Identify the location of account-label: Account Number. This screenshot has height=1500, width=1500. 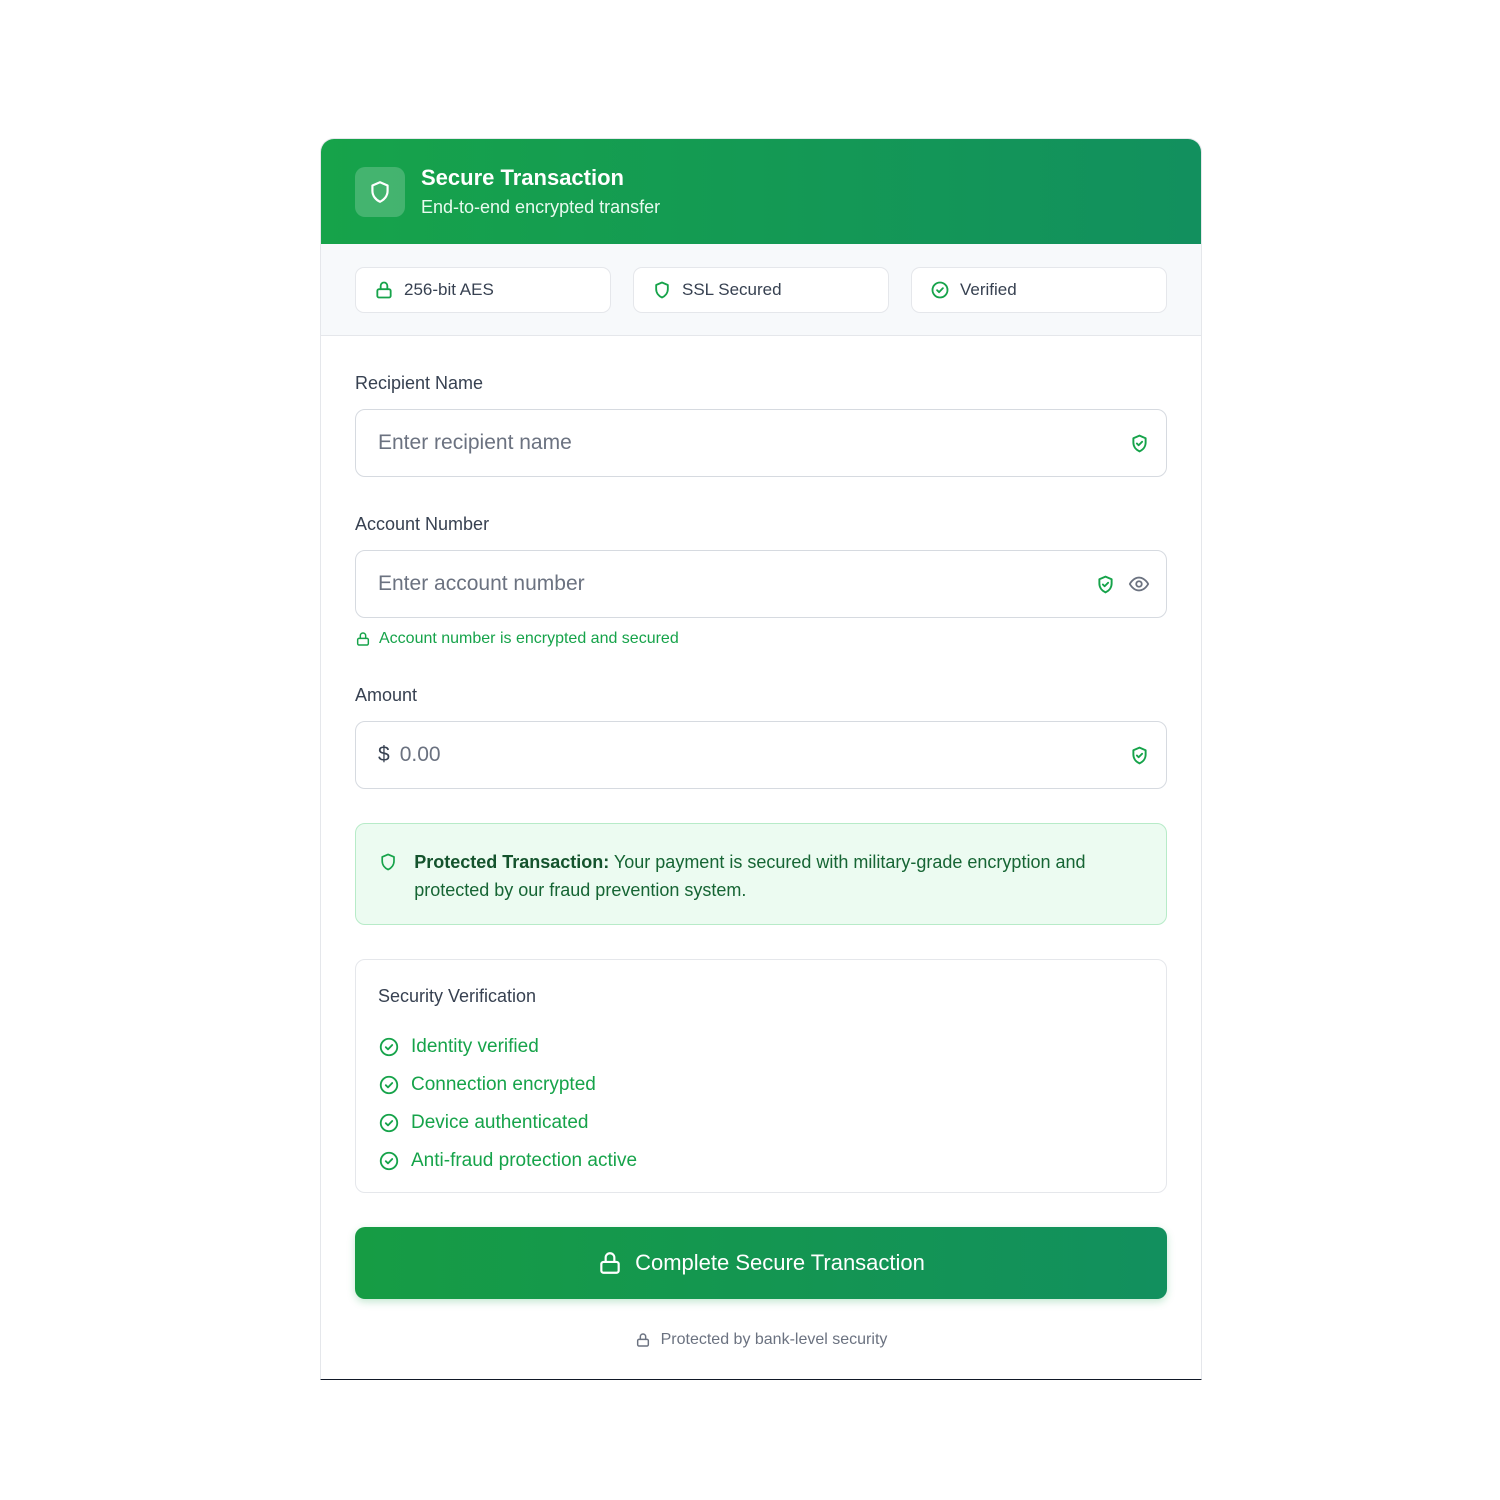
(422, 524).